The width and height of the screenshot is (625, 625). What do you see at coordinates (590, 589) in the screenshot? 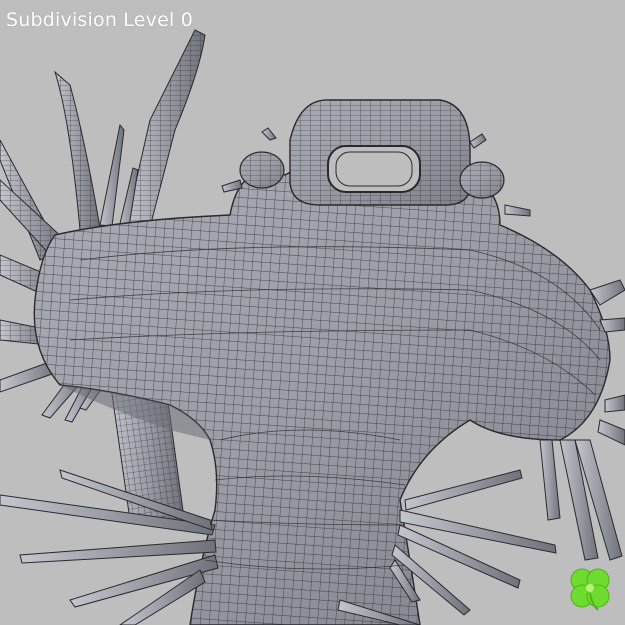
I see `four-leaf-clover-icon` at bounding box center [590, 589].